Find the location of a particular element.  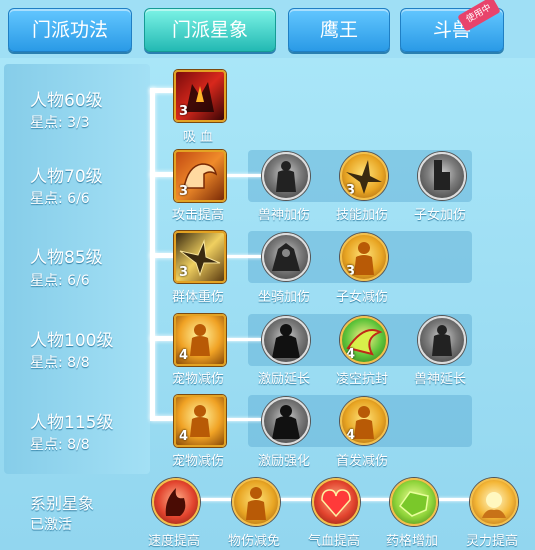

heart-icon is located at coordinates (336, 503).